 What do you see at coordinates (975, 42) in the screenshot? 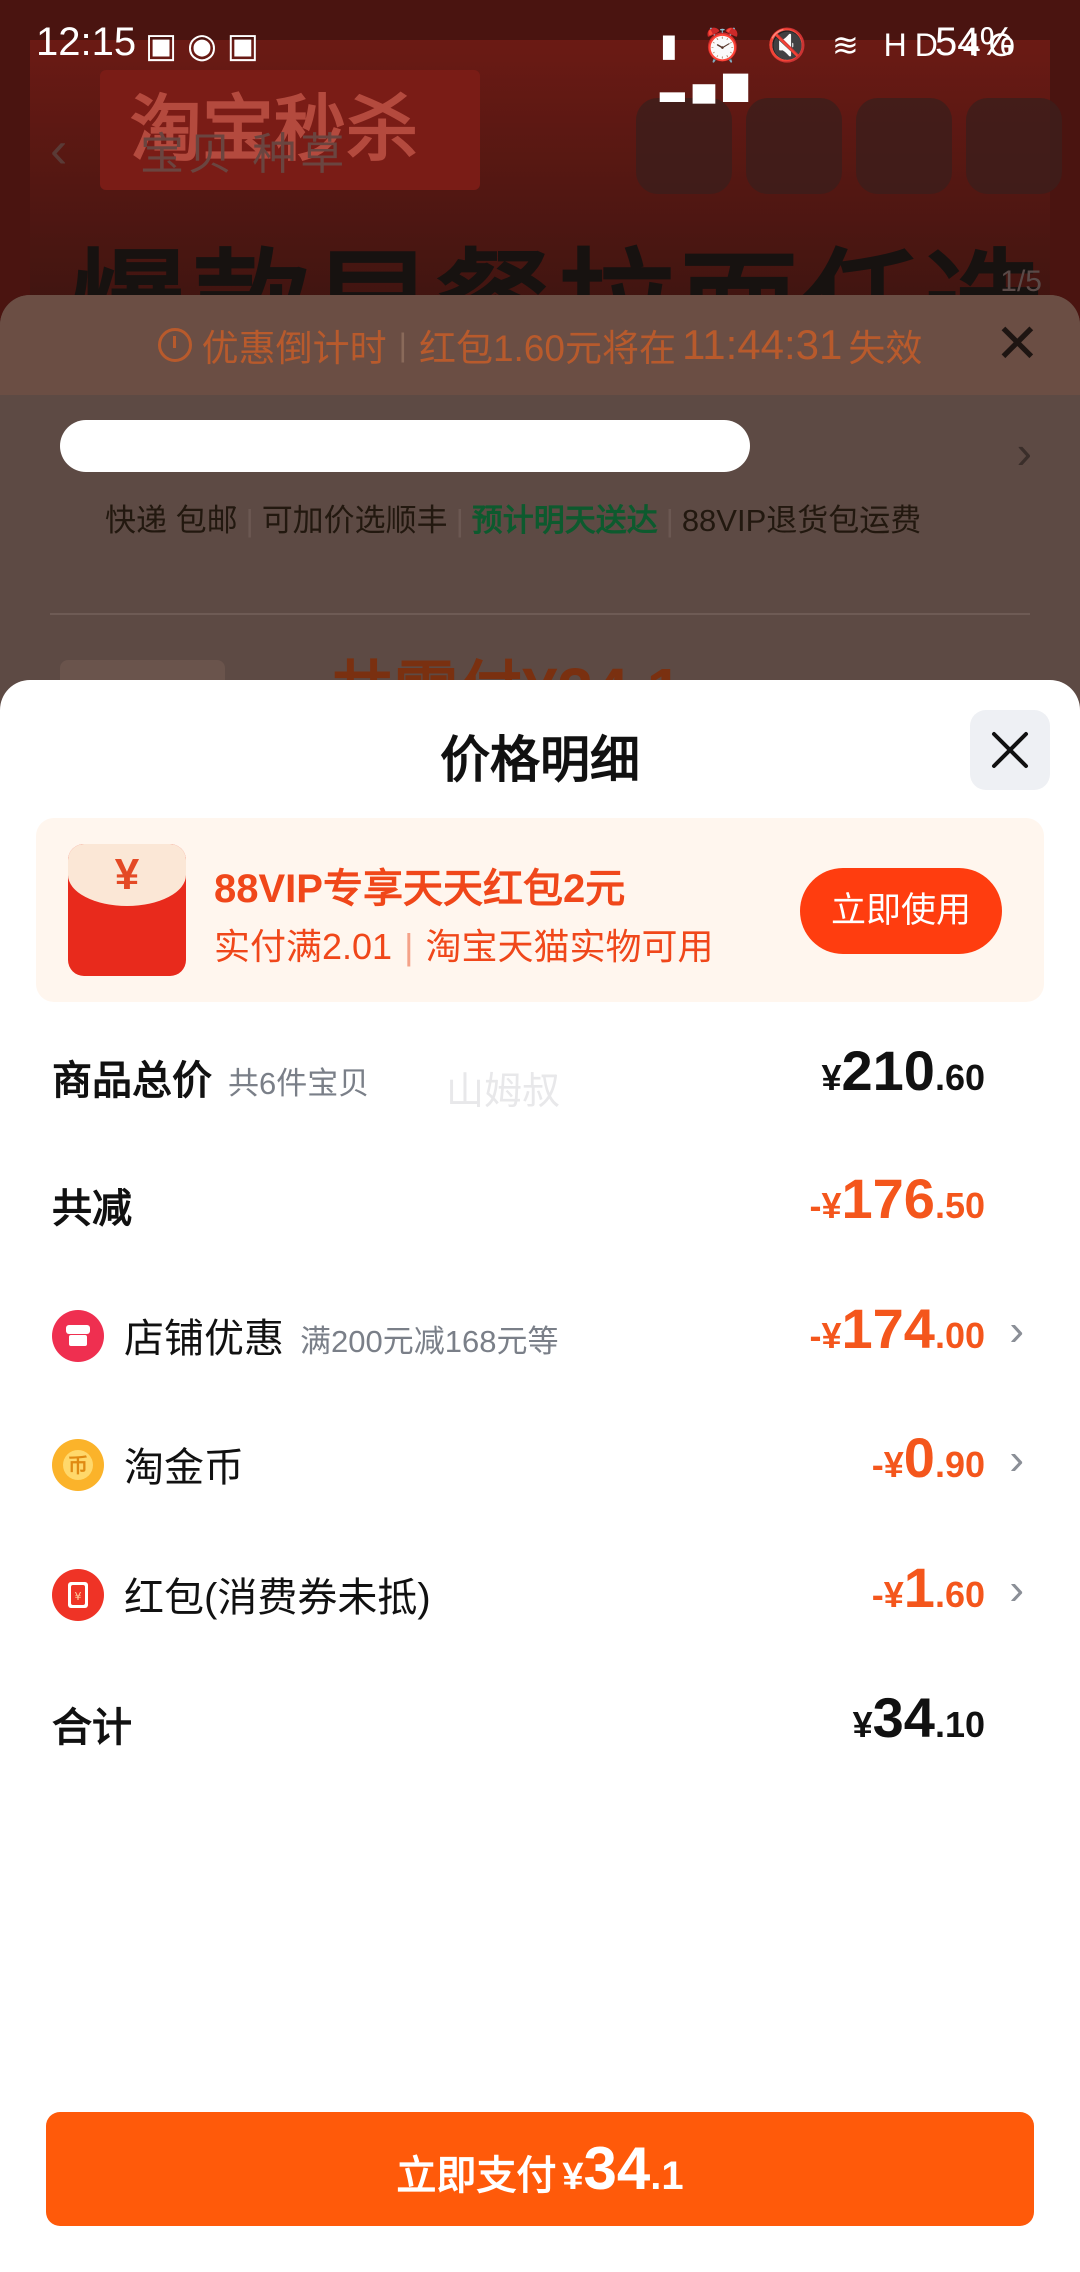
I see `battery-level: 54%` at bounding box center [975, 42].